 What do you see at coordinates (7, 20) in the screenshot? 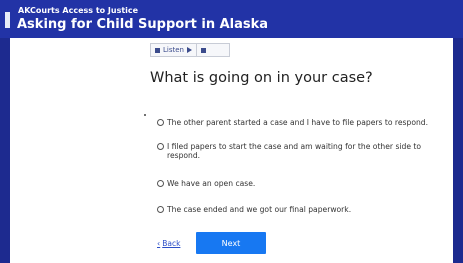
I see `logo` at bounding box center [7, 20].